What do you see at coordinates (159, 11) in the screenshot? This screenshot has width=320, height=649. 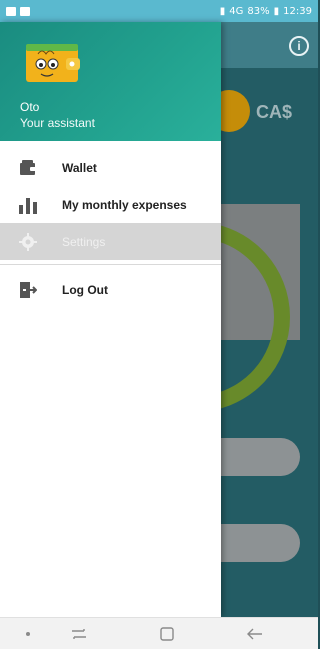 I see `status-bar: ▮ 4G 83% ▮ 12:39` at bounding box center [159, 11].